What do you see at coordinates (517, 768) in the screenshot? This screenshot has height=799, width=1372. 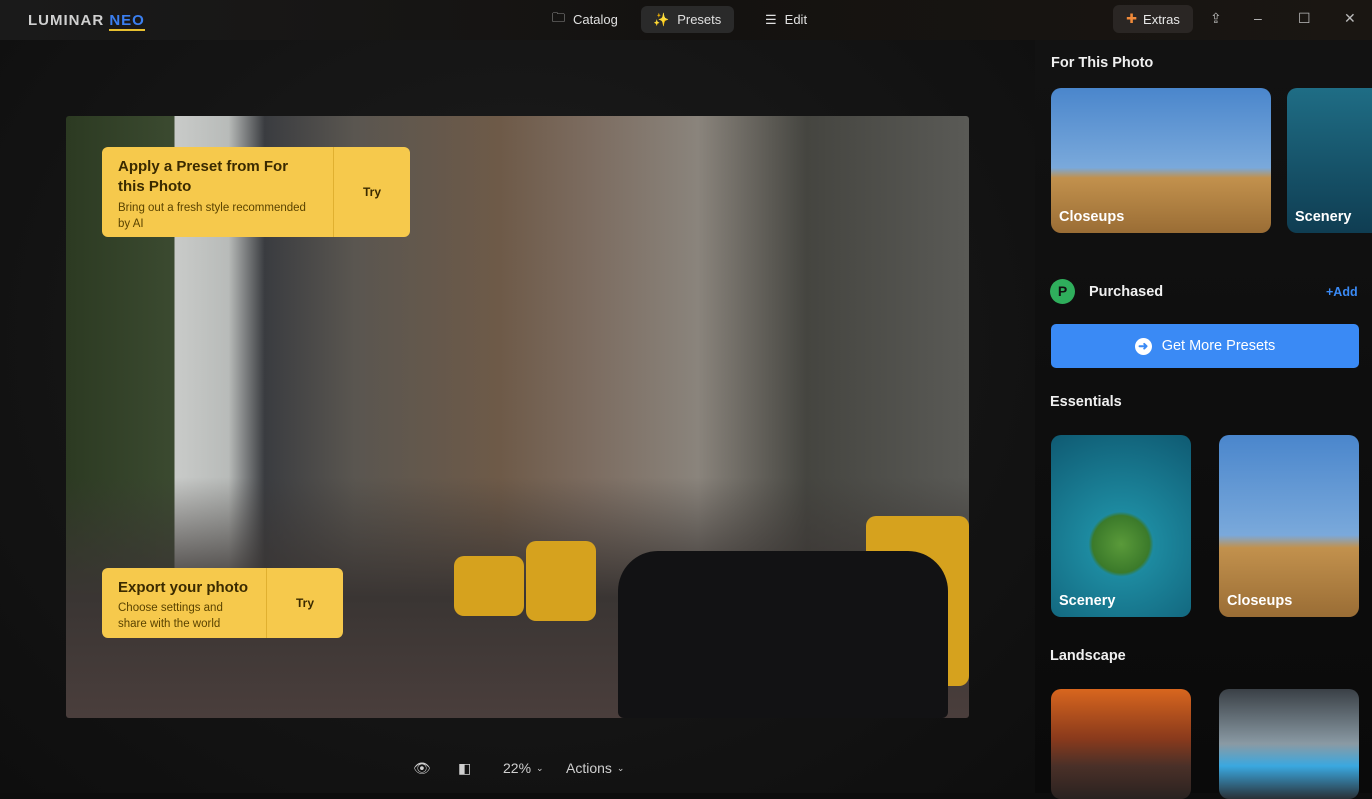 I see `zoom-value: 22%` at bounding box center [517, 768].